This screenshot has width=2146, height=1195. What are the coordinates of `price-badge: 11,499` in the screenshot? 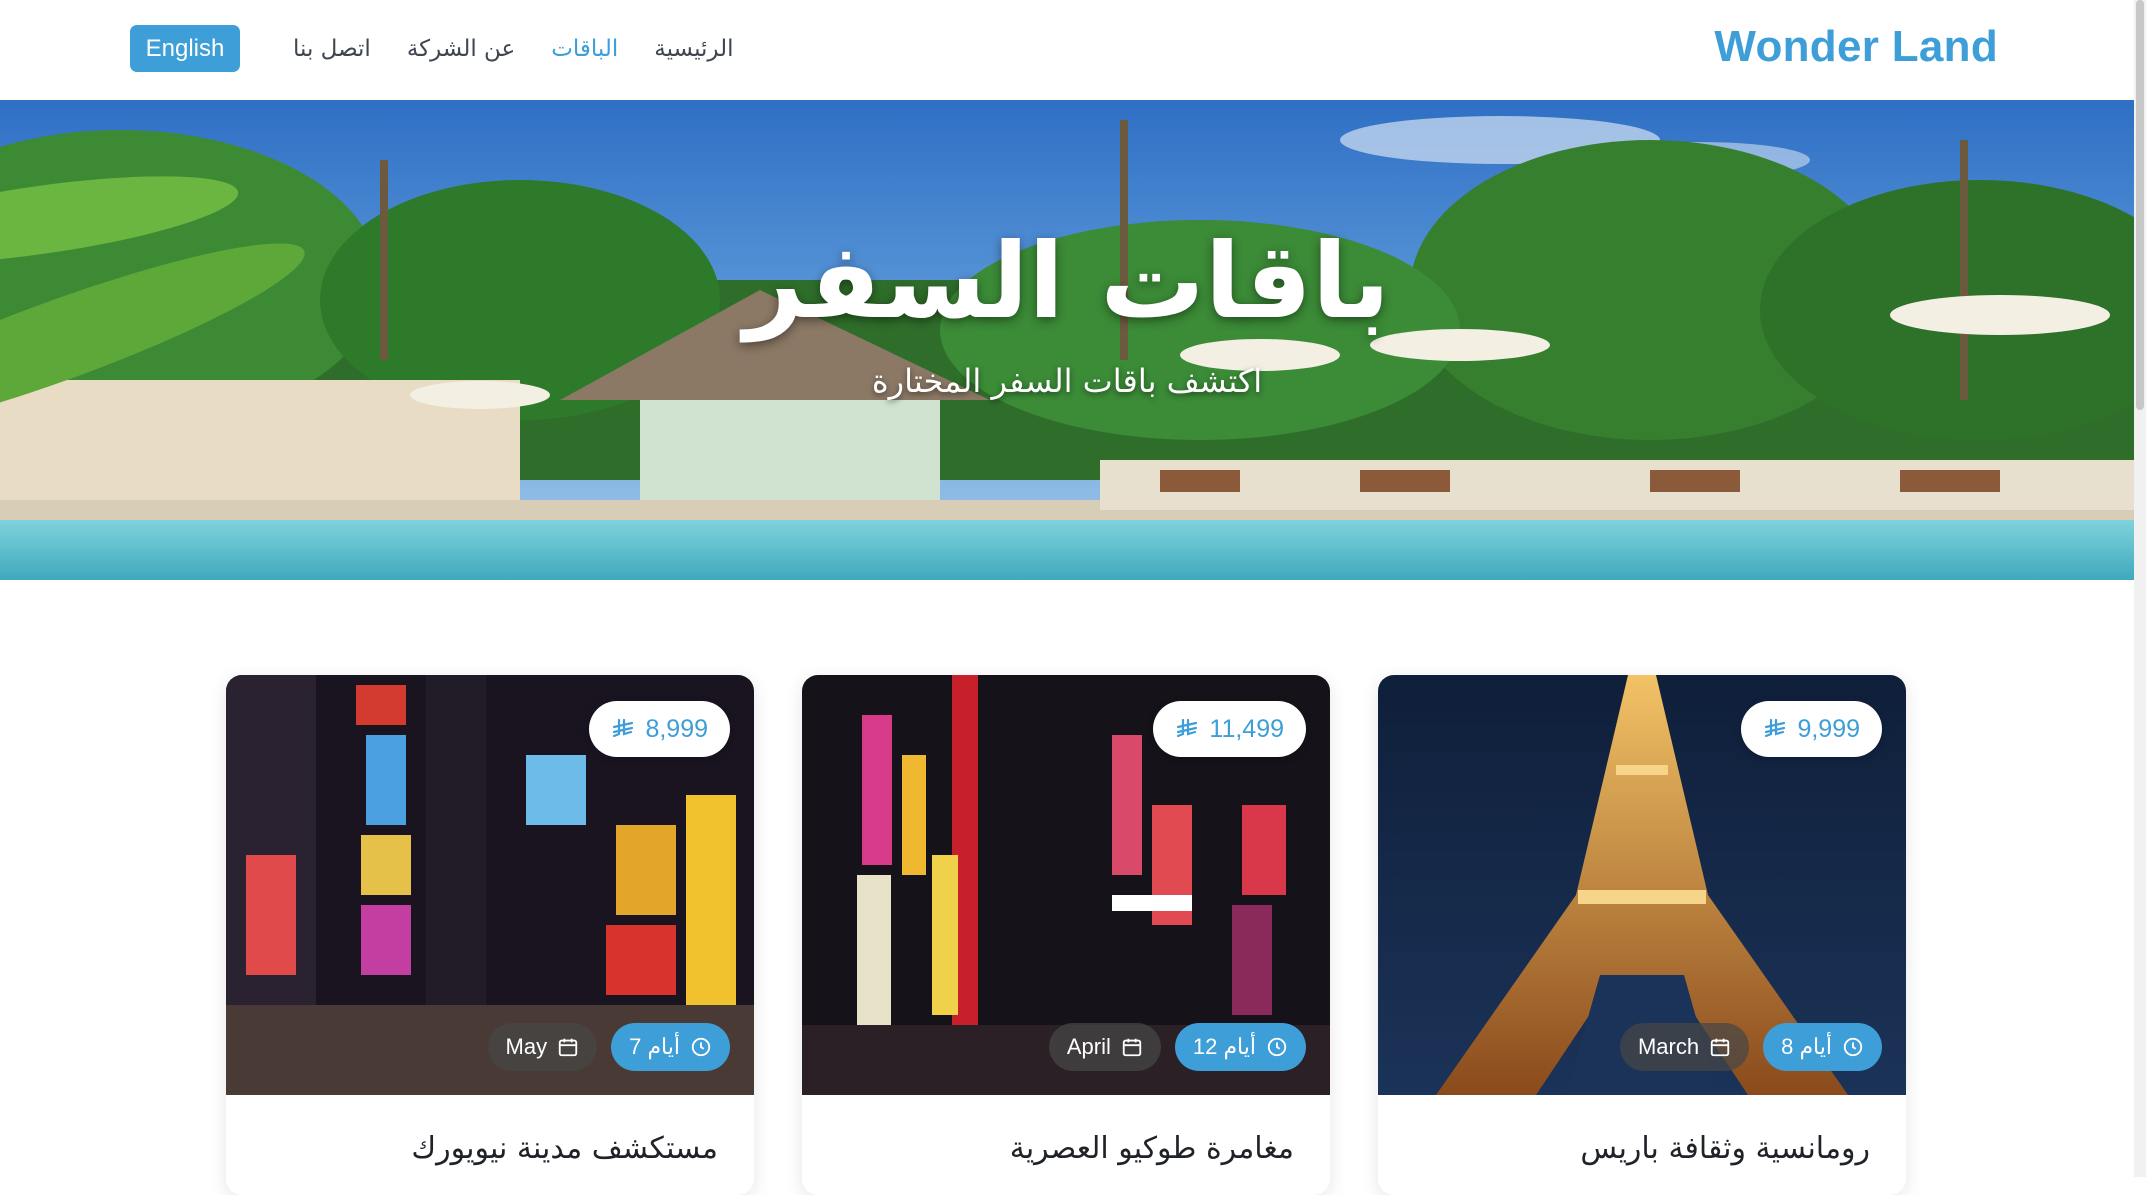 It's located at (1229, 729).